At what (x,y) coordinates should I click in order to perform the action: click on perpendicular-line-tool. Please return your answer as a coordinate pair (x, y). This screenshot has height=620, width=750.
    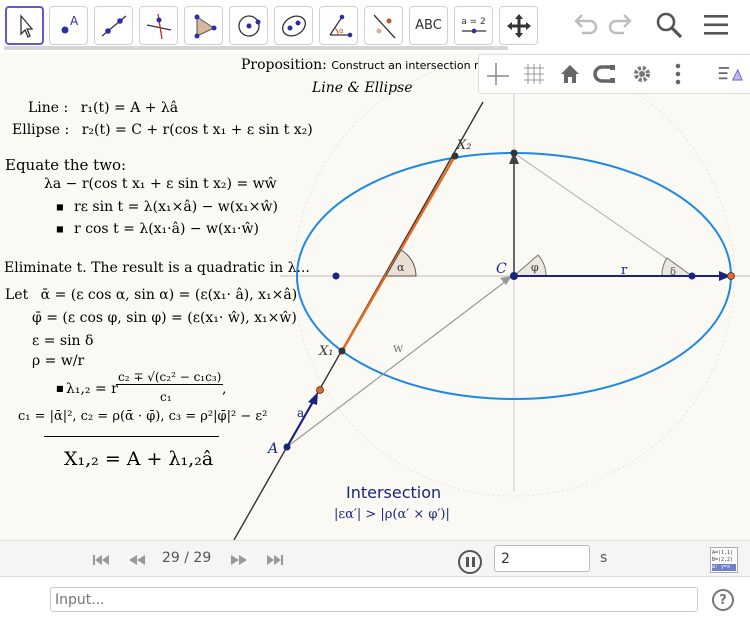
    Looking at the image, I should click on (158, 25).